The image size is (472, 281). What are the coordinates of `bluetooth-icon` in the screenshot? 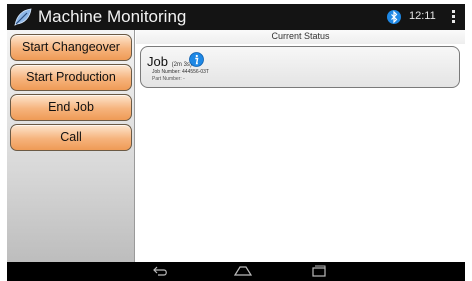 It's located at (394, 17).